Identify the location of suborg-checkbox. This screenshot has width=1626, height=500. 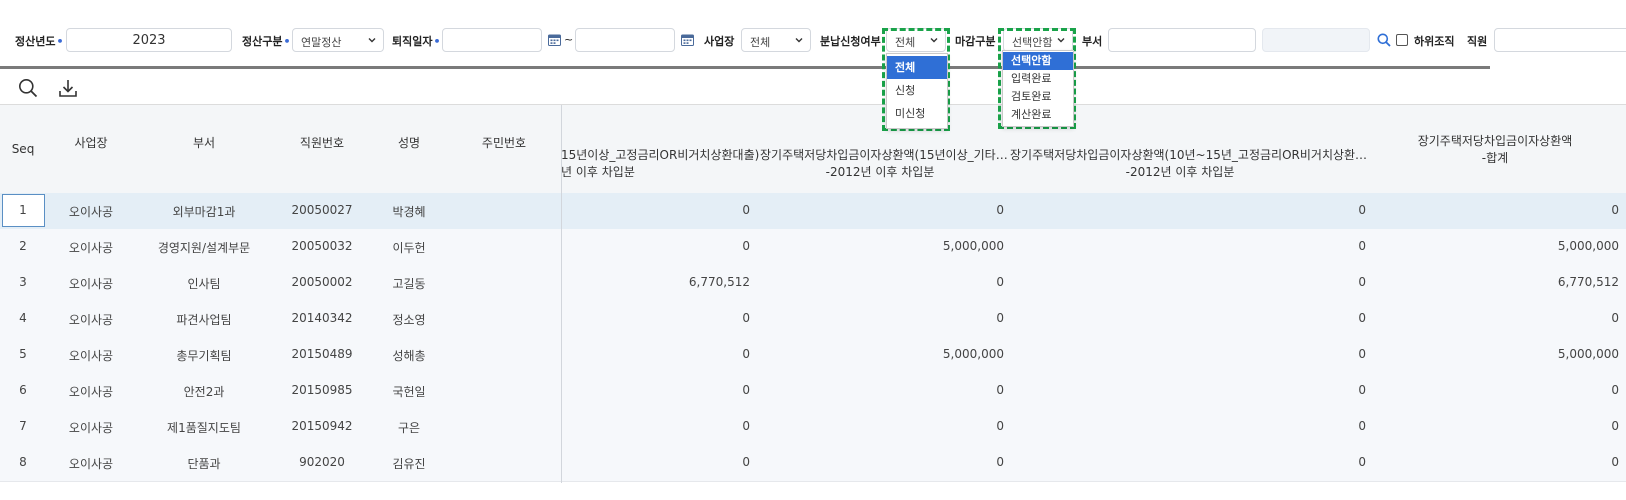
(1402, 40).